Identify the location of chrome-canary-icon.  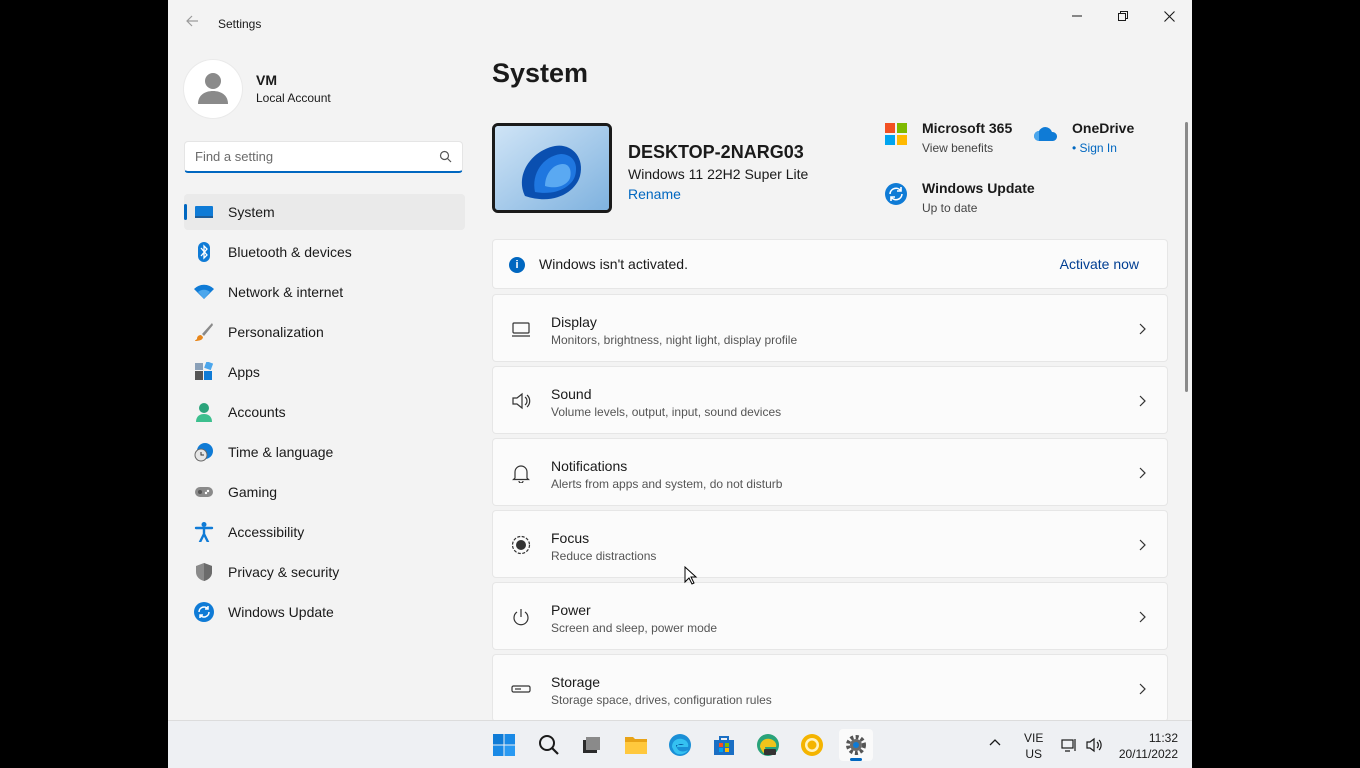
(812, 745).